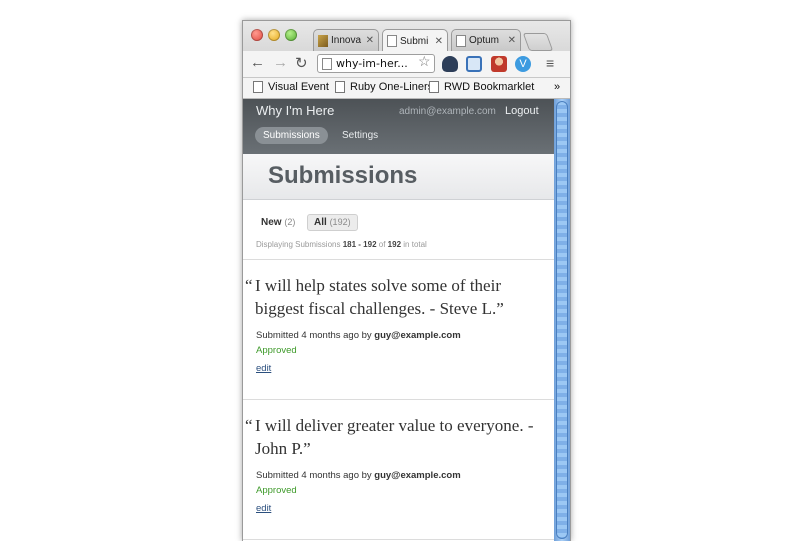 The height and width of the screenshot is (541, 810). I want to click on scrollbar-thumb, so click(562, 320).